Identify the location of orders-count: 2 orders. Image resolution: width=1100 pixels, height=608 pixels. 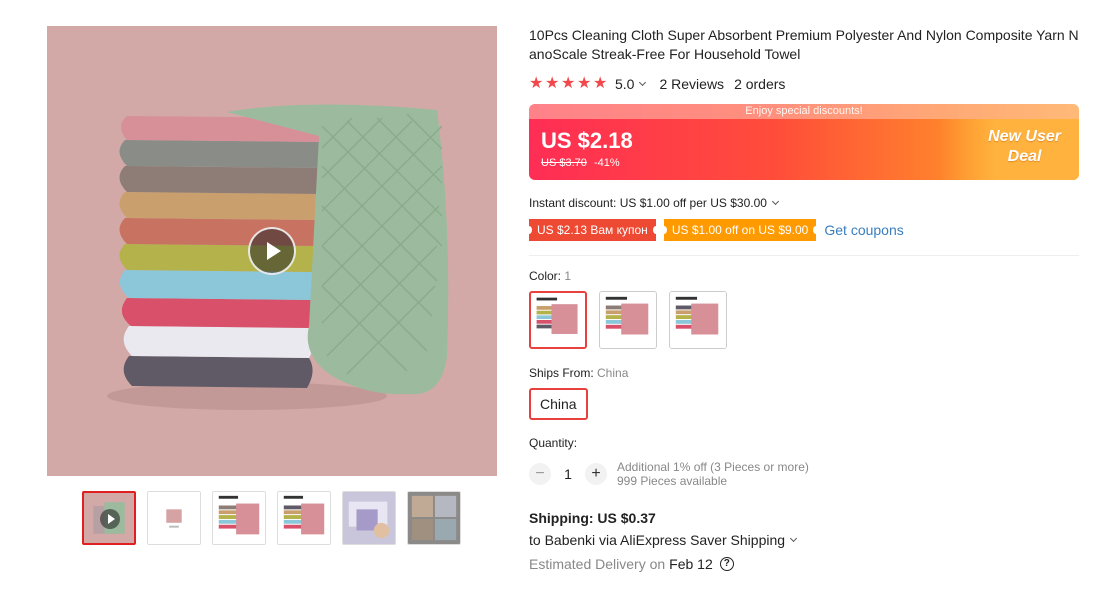
(760, 84).